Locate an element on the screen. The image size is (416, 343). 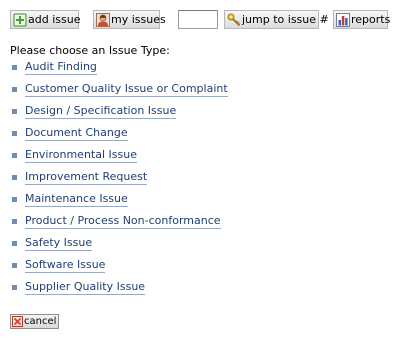
list-item: Audit Finding is located at coordinates (120, 72).